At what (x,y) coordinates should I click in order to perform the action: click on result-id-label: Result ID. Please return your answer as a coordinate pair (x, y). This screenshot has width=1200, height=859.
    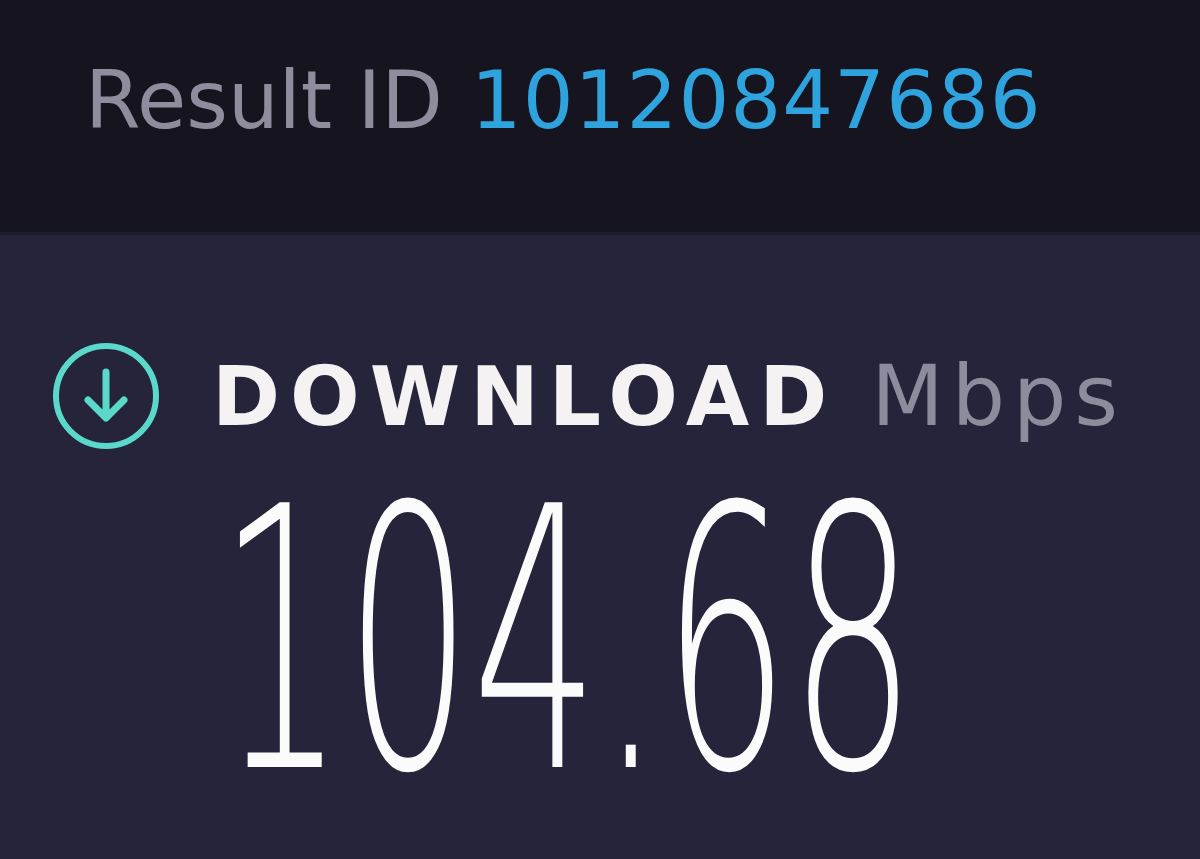
    Looking at the image, I should click on (264, 100).